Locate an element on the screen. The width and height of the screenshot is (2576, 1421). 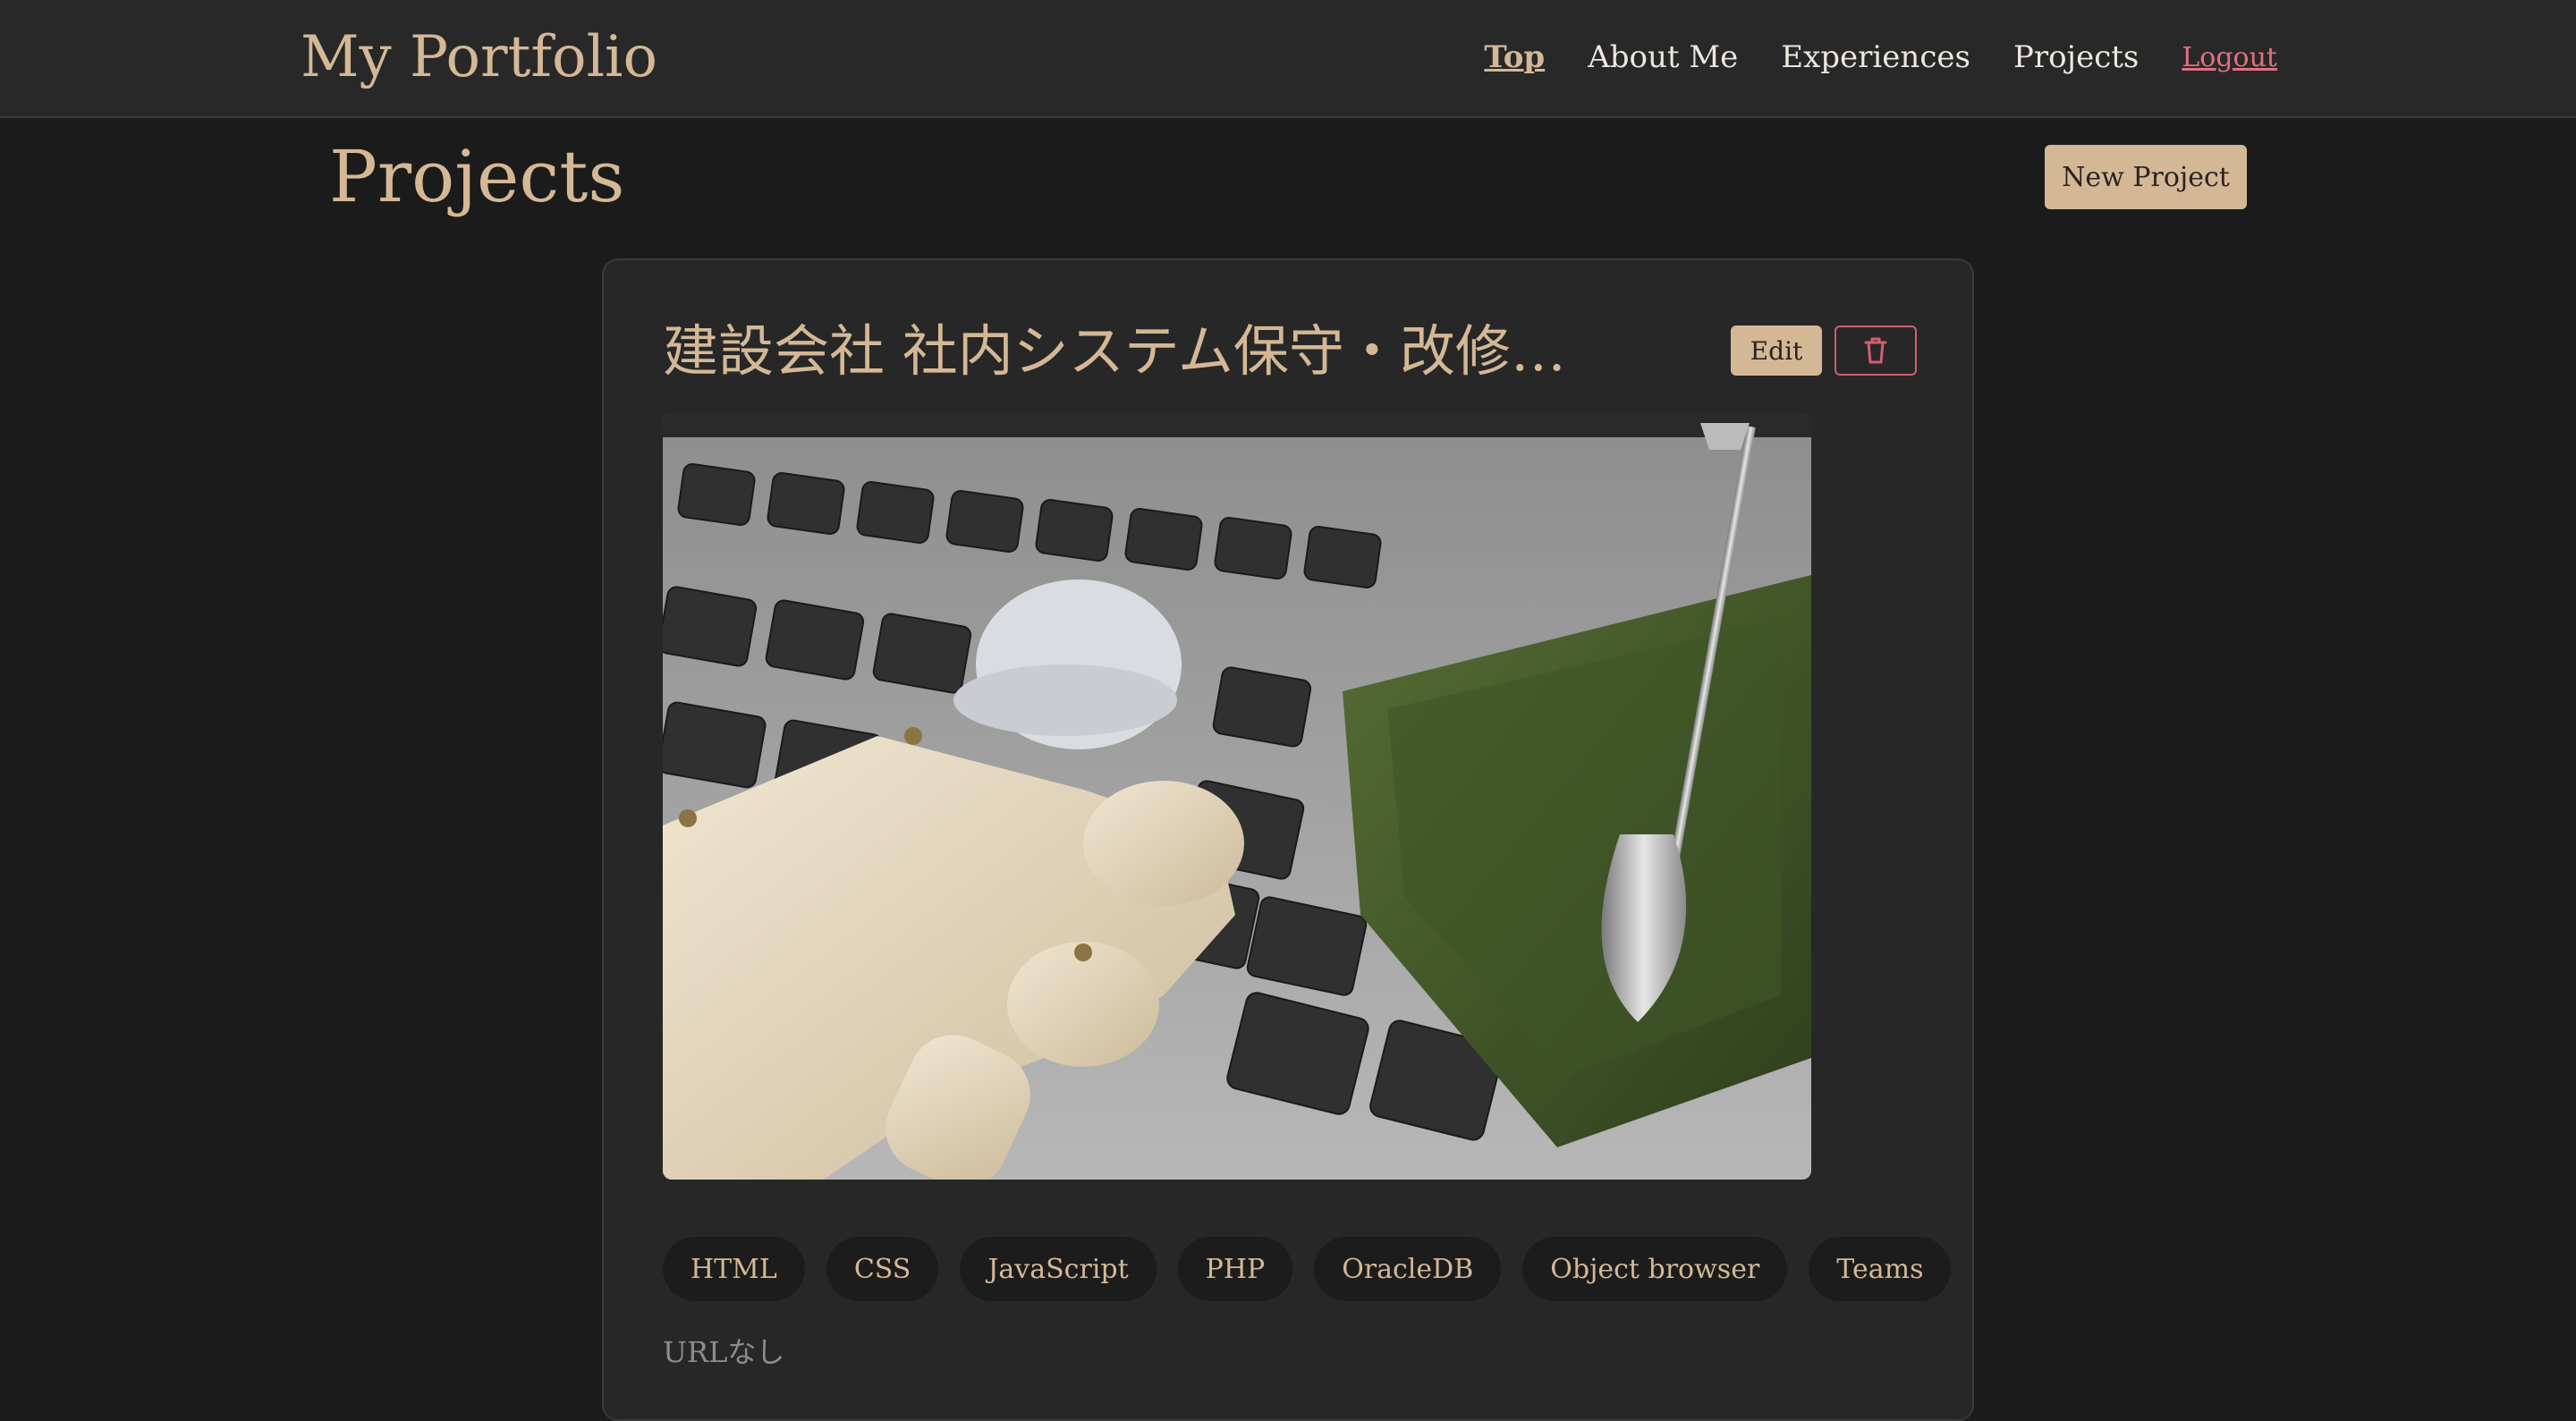
nav-link-experiences: Experiences is located at coordinates (1875, 57).